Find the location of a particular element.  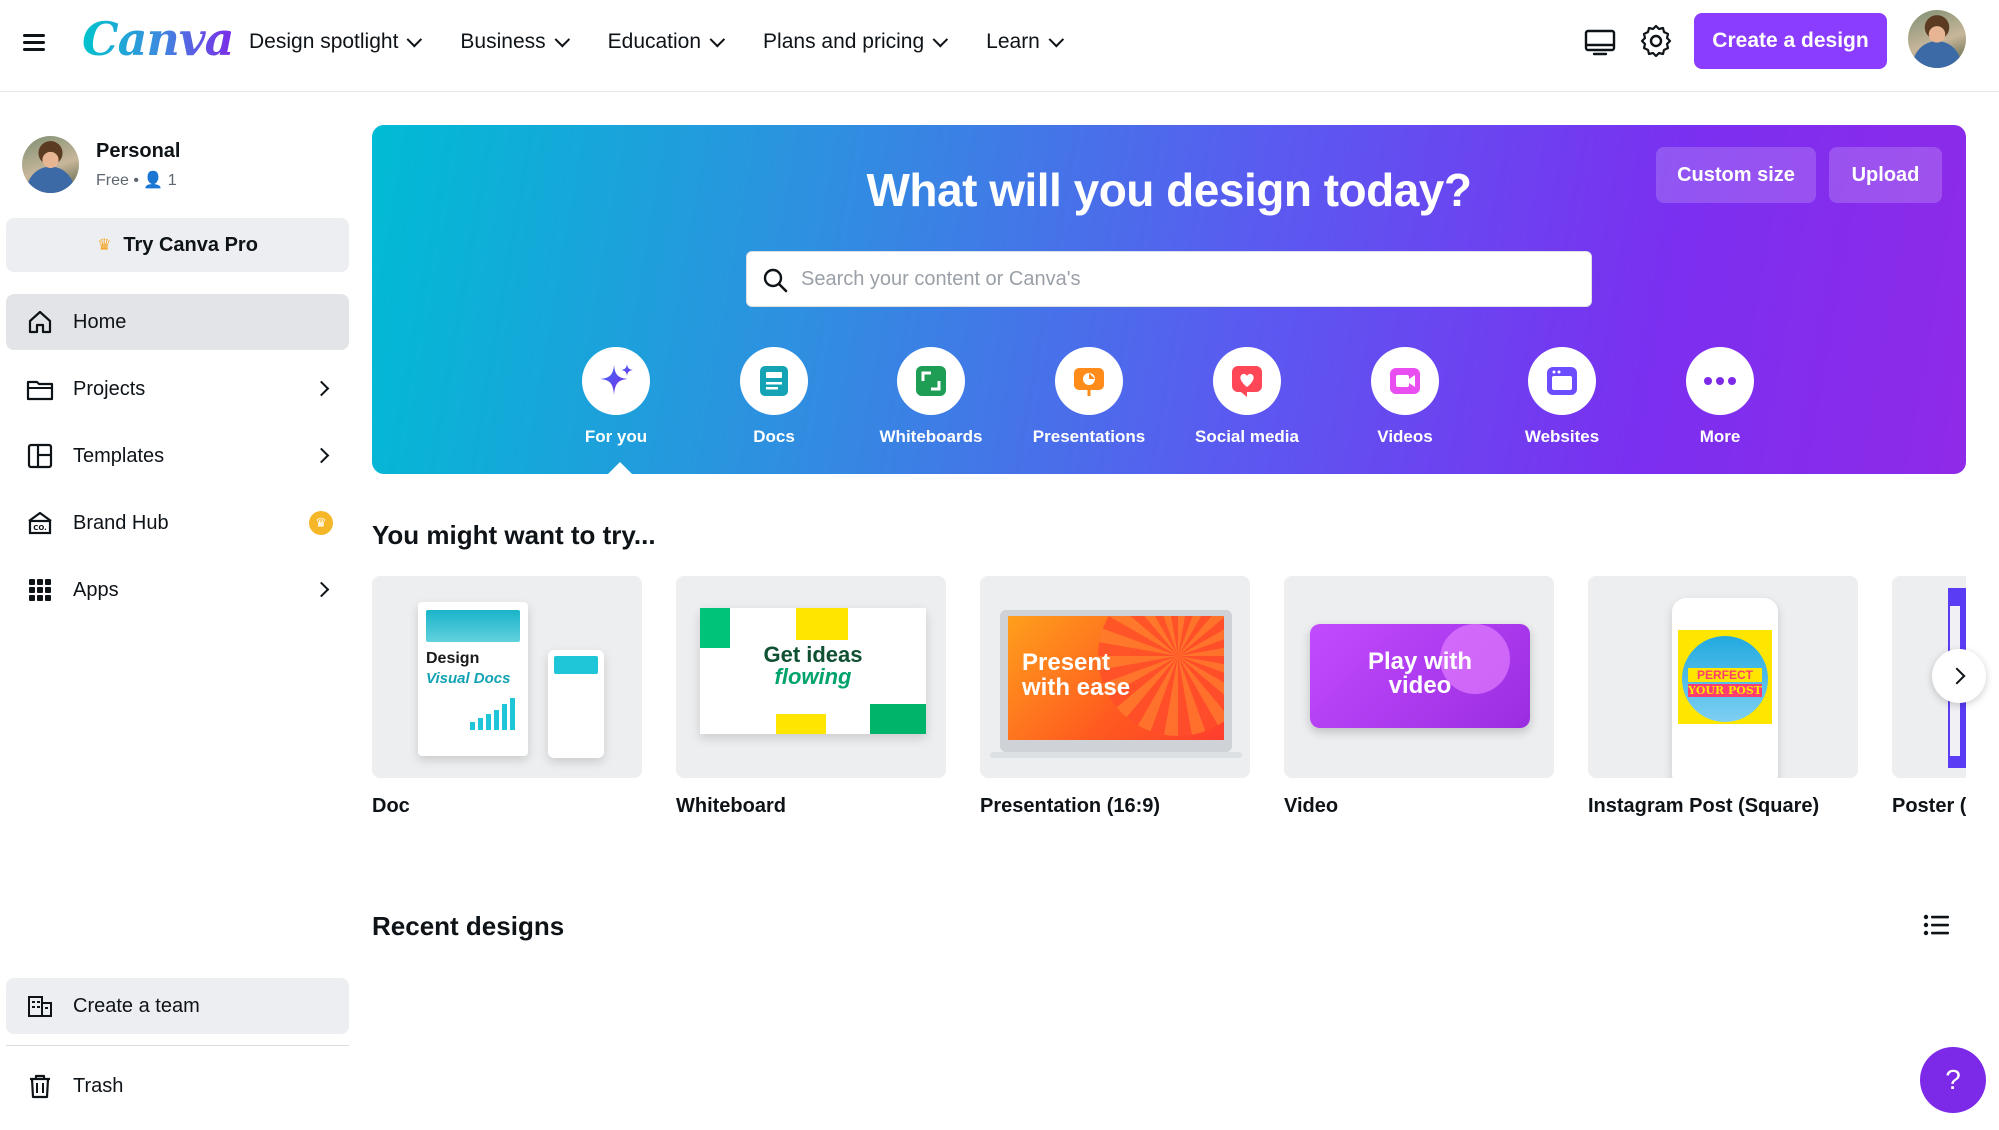

card-thumbnail: Get ideas flowing is located at coordinates (811, 677).